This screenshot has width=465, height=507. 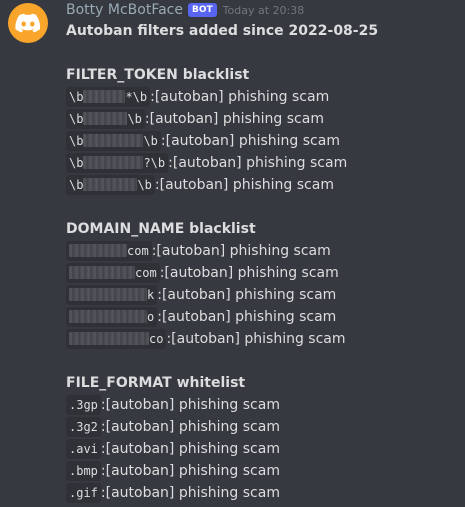 I want to click on filter-token-rule: \b ?\b : [autoban] phishing scam, so click(x=263, y=163).